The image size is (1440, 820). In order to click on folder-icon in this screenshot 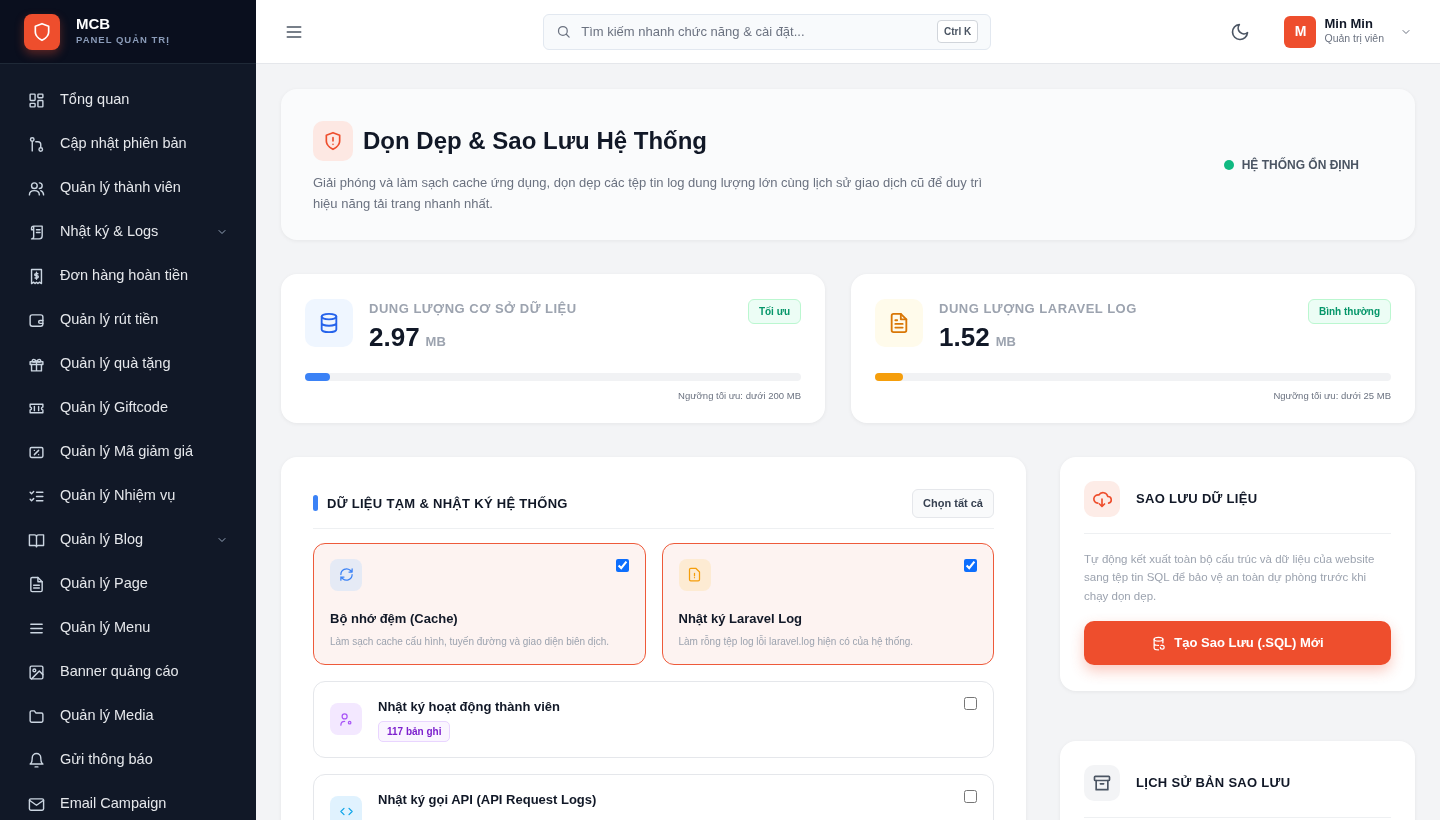, I will do `click(36, 716)`.